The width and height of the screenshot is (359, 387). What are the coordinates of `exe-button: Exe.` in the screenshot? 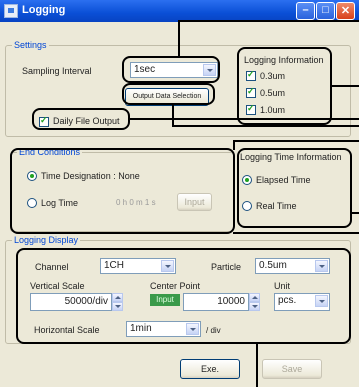 It's located at (210, 369).